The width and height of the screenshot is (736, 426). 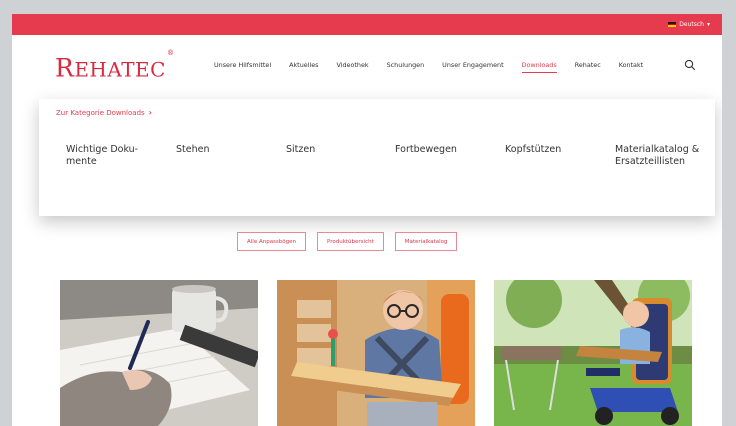 I want to click on nav-videothek: Videothek, so click(x=352, y=65).